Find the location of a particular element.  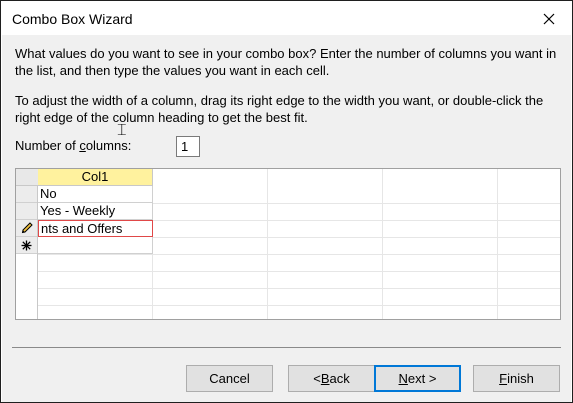

row-selector-column is located at coordinates (27, 244).